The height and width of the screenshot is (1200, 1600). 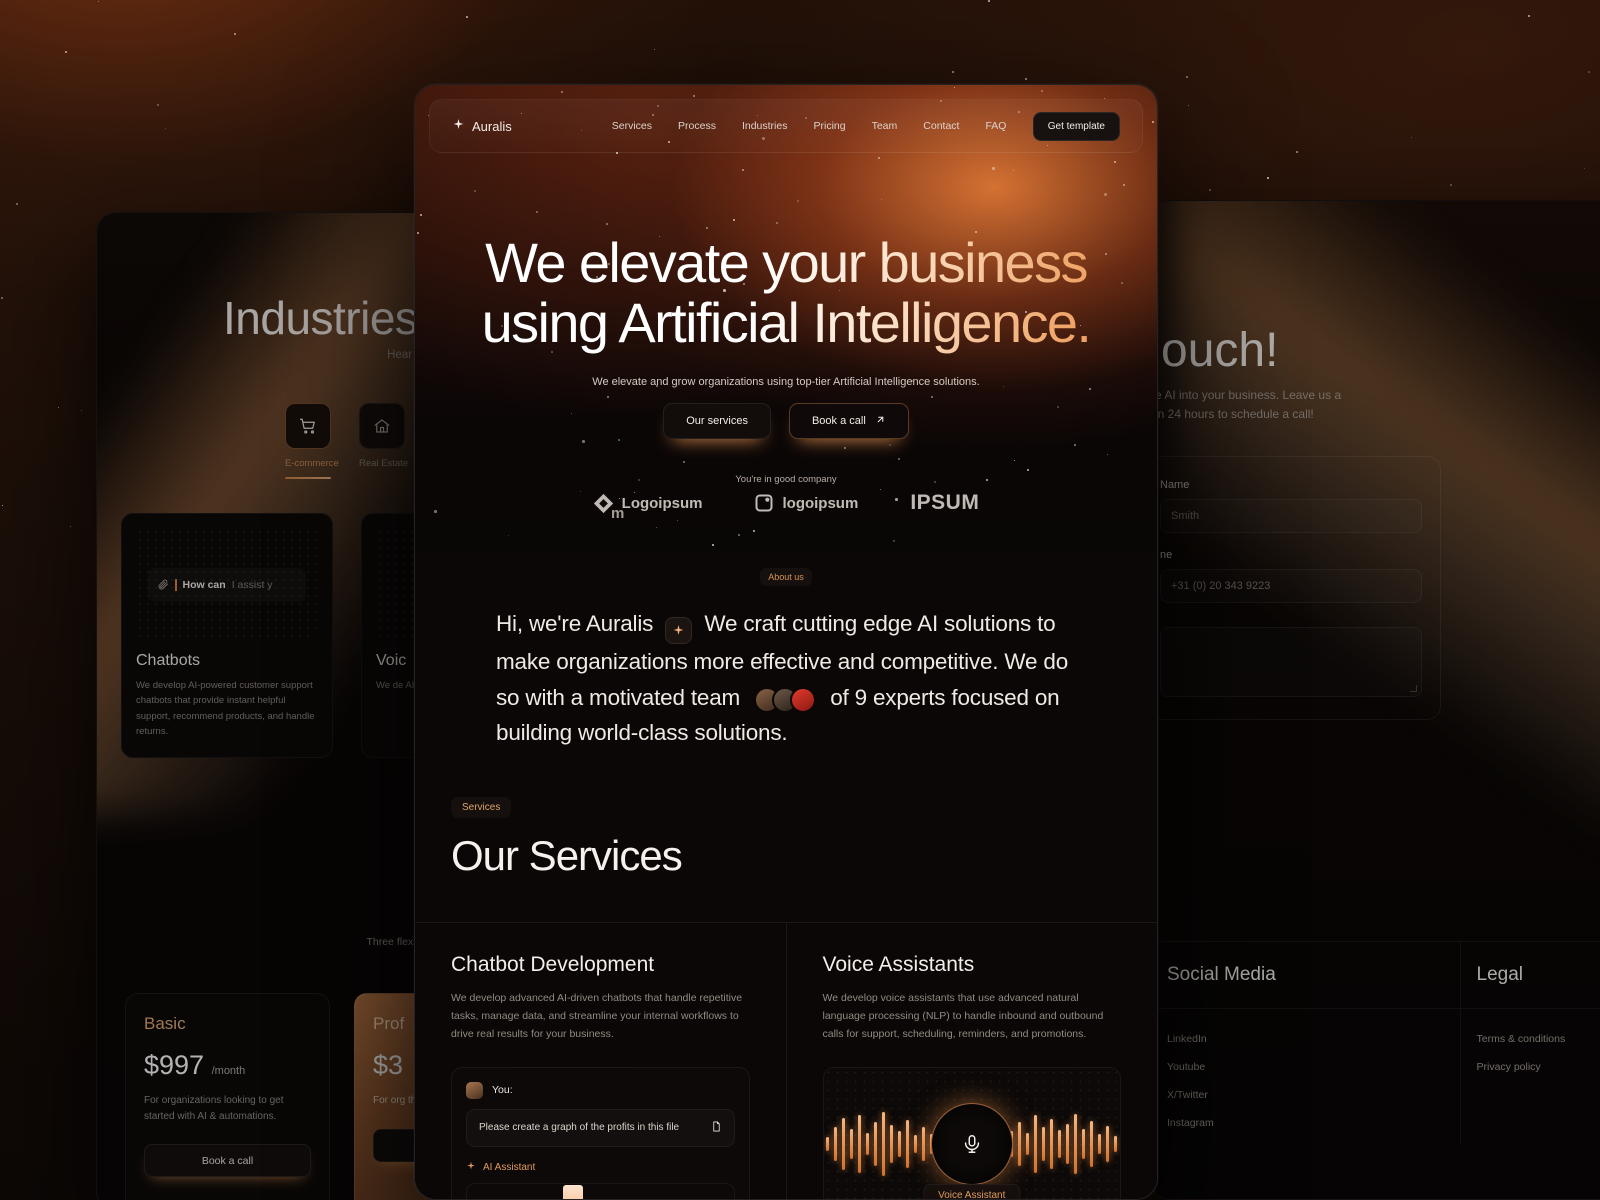 What do you see at coordinates (1306, 975) in the screenshot?
I see `footer-column-social: Social Media` at bounding box center [1306, 975].